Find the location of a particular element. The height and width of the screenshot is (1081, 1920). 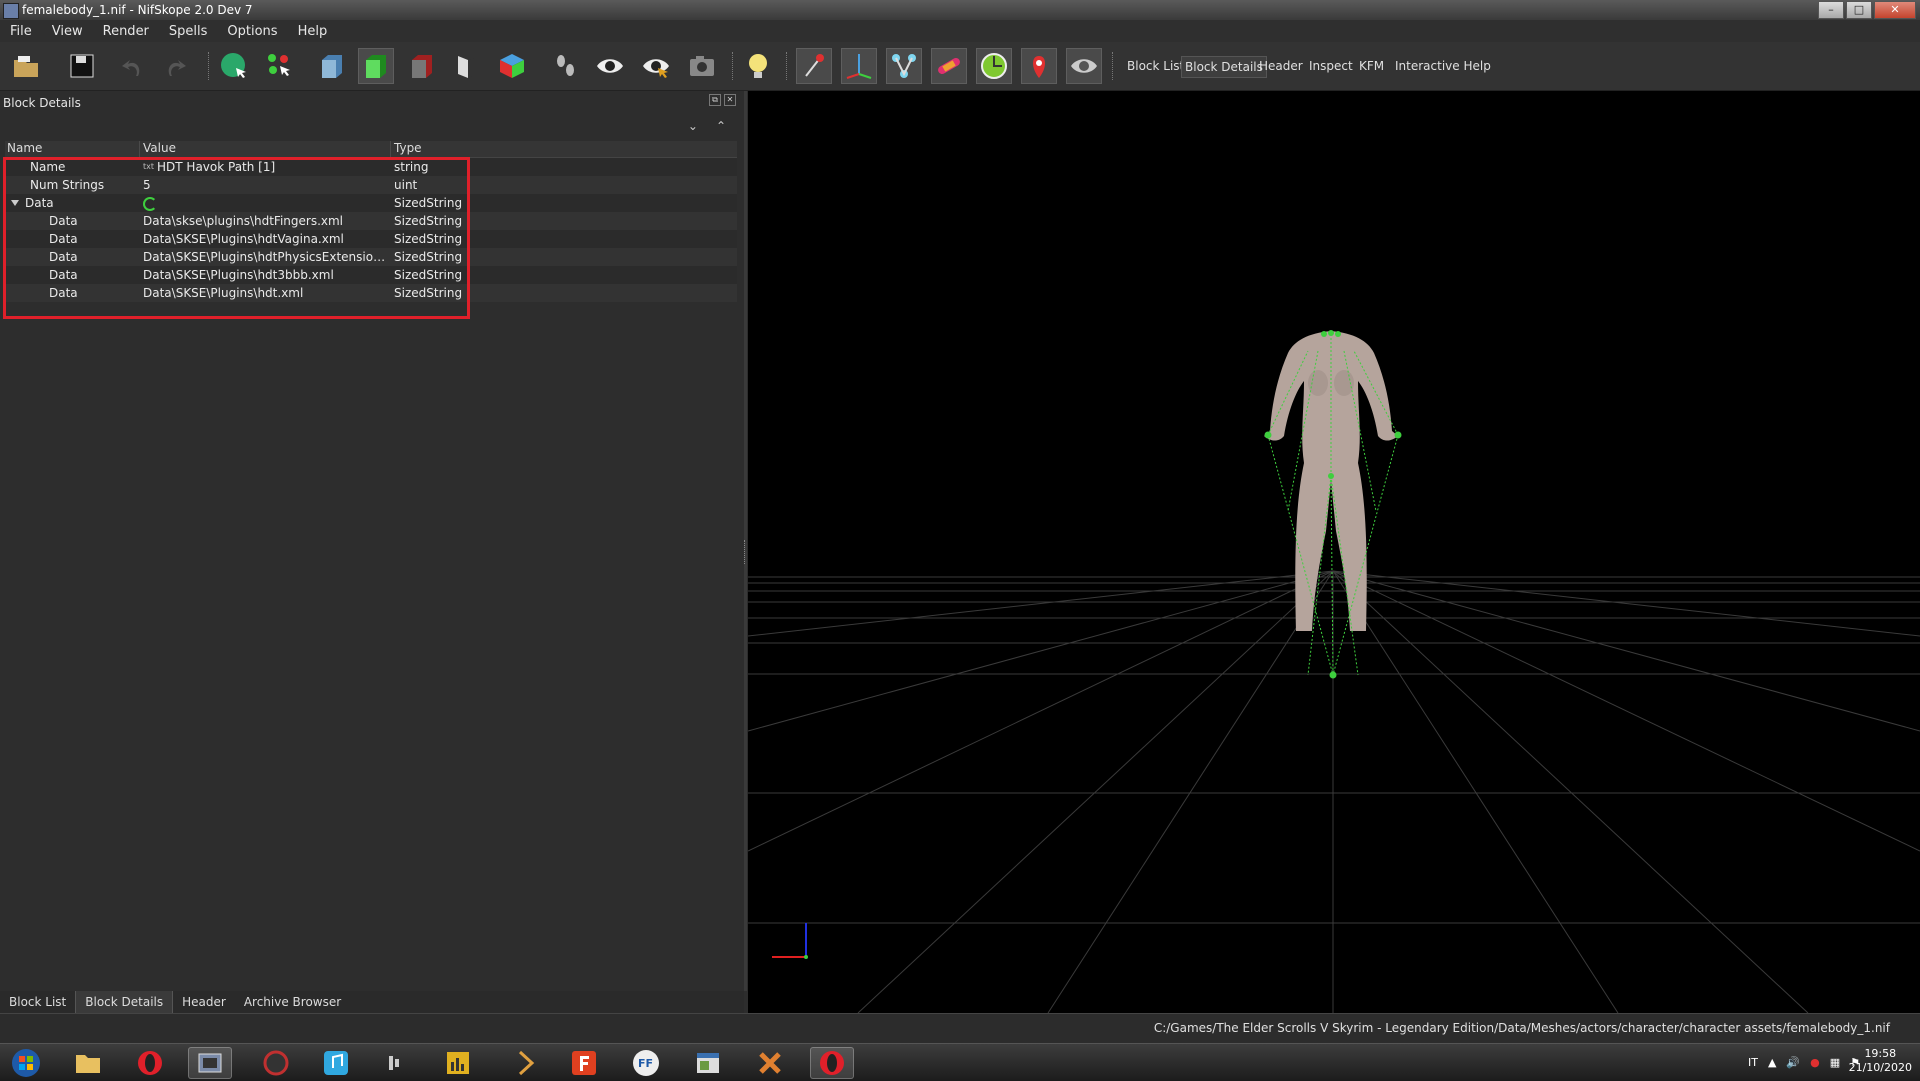

show-axes-icon is located at coordinates (814, 66).